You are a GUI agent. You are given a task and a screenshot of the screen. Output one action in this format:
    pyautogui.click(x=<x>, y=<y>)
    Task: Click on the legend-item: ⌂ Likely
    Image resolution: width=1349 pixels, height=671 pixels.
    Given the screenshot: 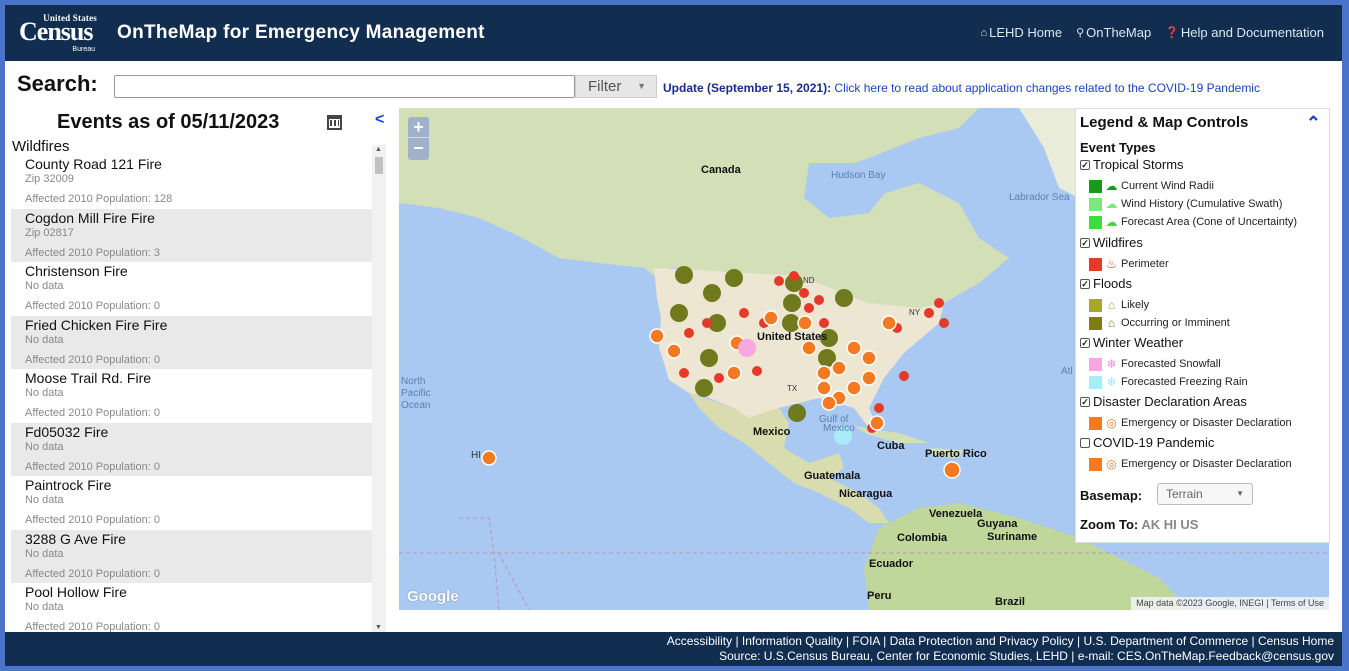 What is the action you would take?
    pyautogui.click(x=1119, y=305)
    